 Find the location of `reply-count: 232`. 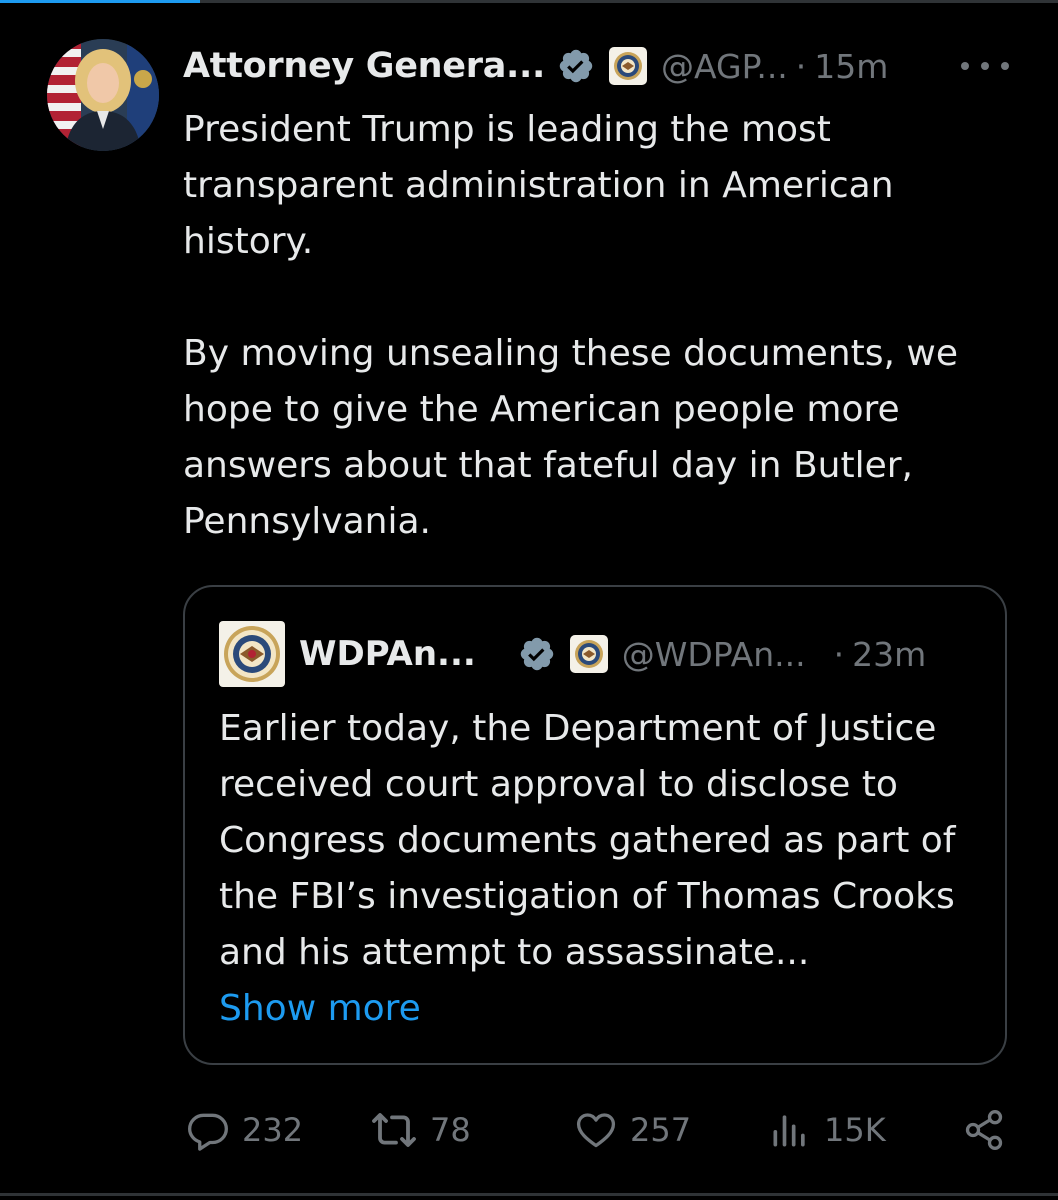

reply-count: 232 is located at coordinates (273, 1130).